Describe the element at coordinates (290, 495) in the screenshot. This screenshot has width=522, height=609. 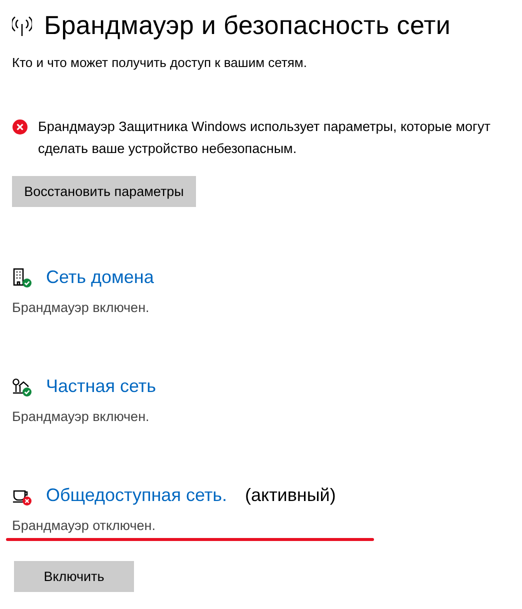
I see `active-label: (активный)` at that location.